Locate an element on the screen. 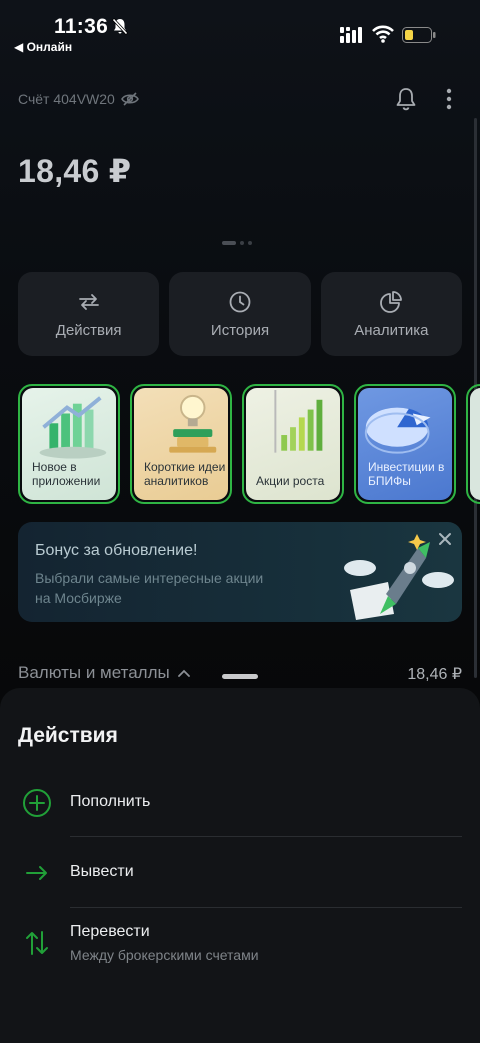 Image resolution: width=480 pixels, height=1043 pixels. arrow-right-icon is located at coordinates (36, 873).